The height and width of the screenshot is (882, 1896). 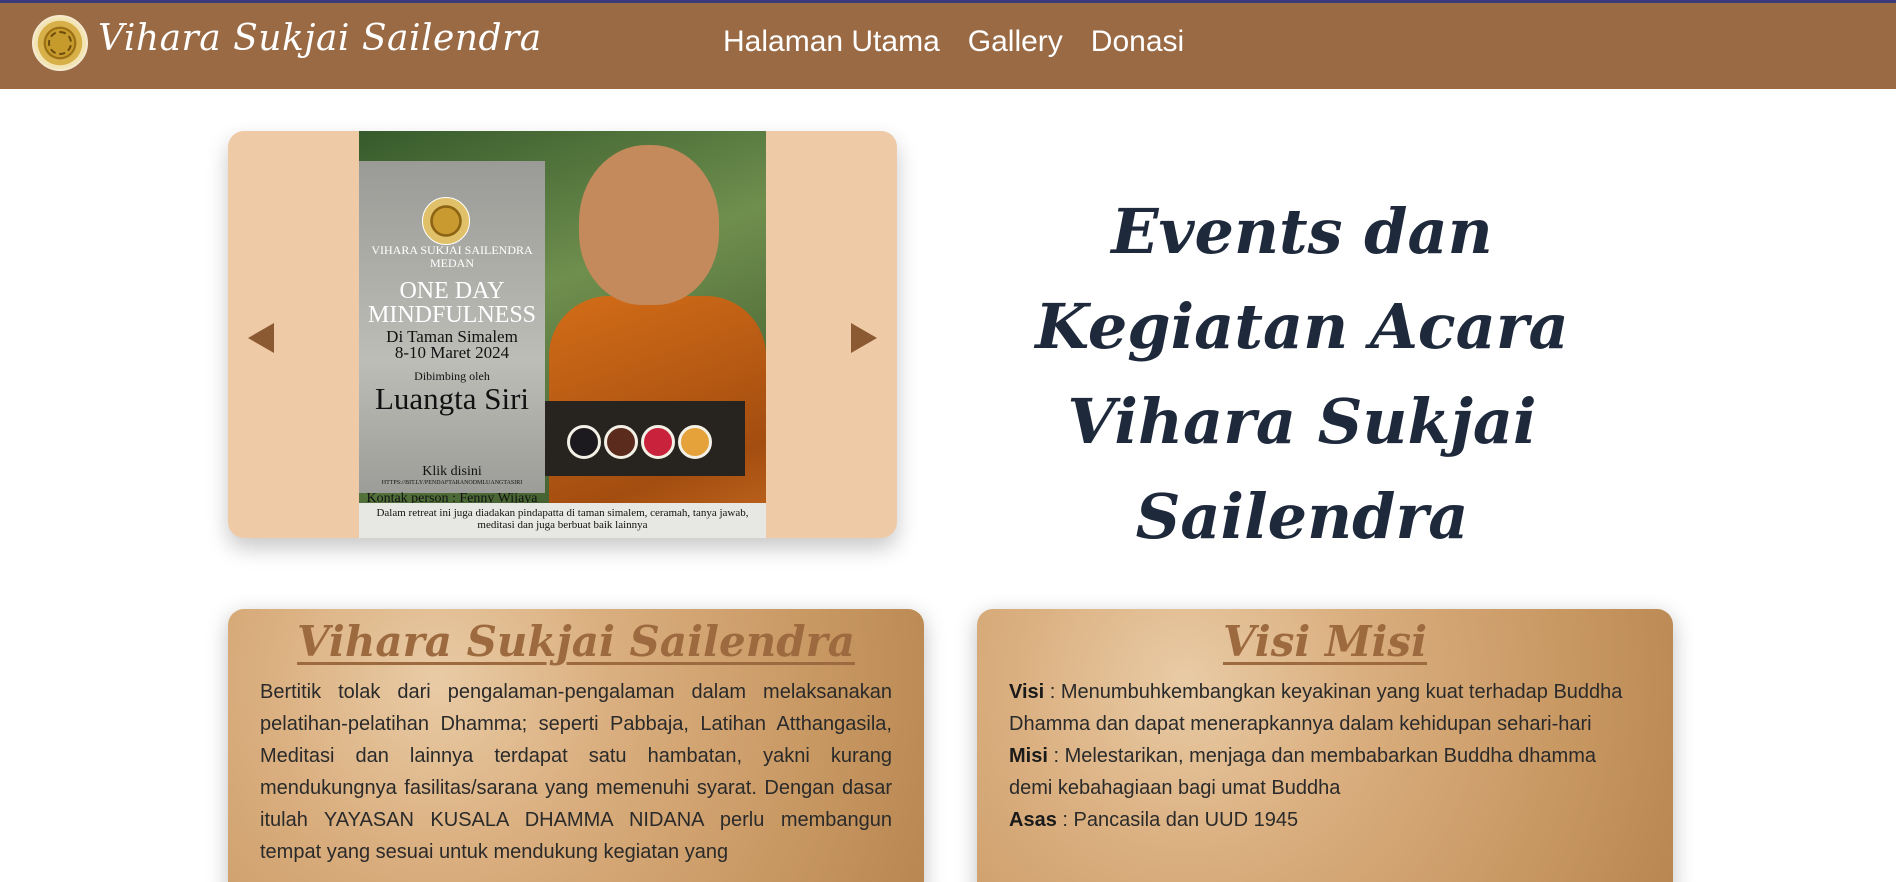 I want to click on vihara-logo-icon, so click(x=60, y=43).